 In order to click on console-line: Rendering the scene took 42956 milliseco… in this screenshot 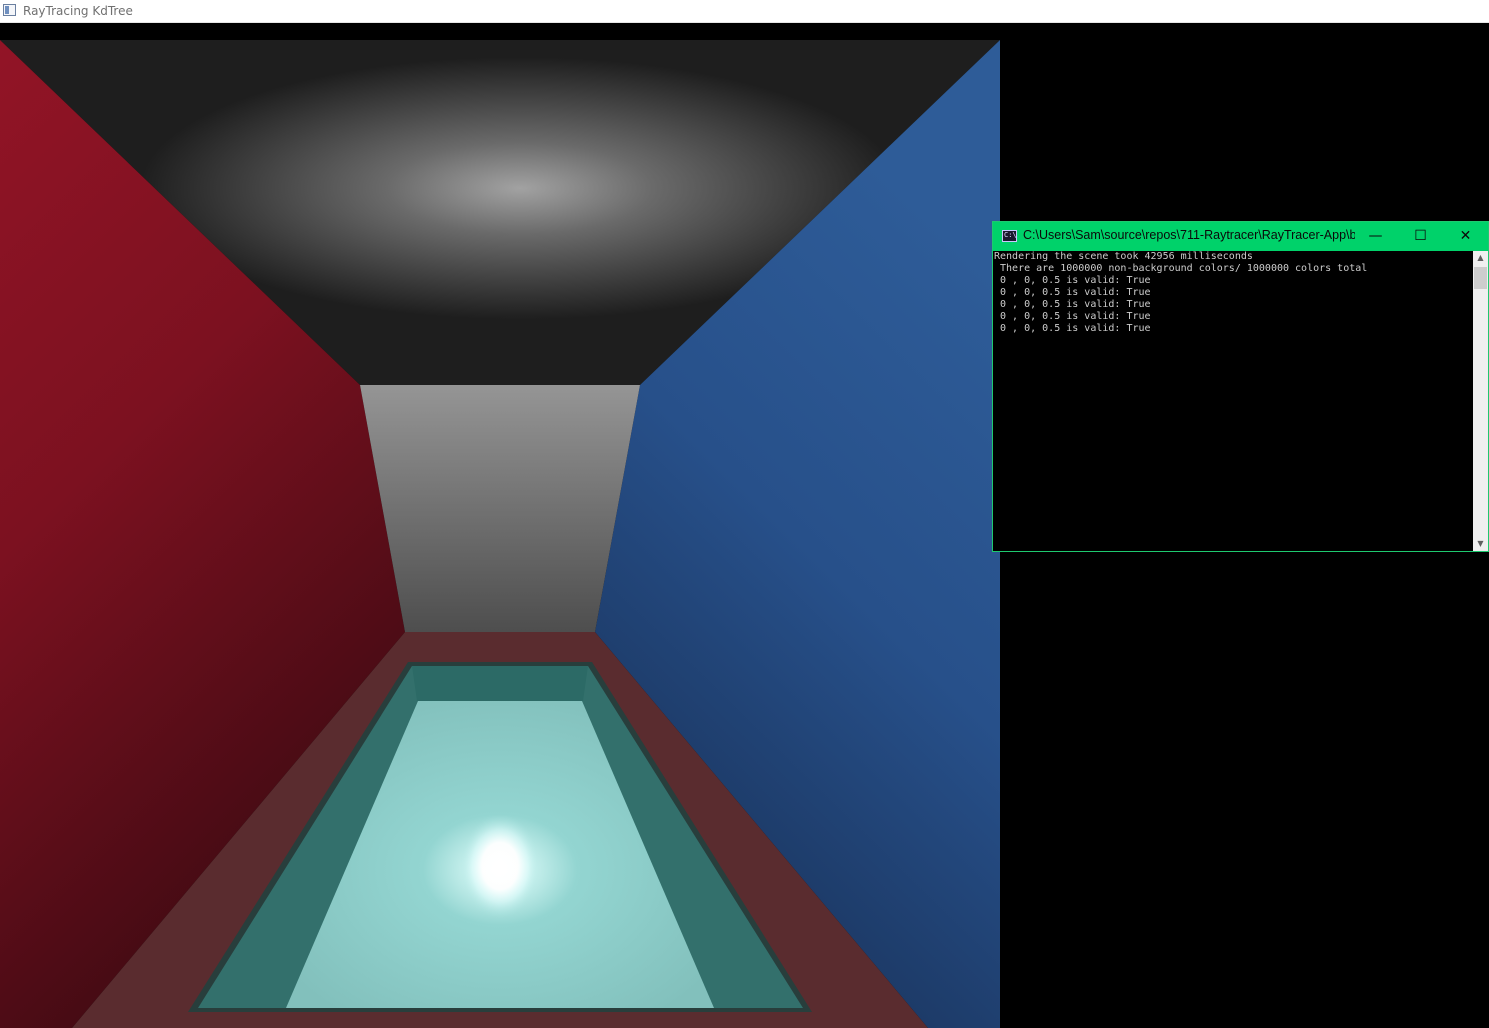, I will do `click(1123, 256)`.